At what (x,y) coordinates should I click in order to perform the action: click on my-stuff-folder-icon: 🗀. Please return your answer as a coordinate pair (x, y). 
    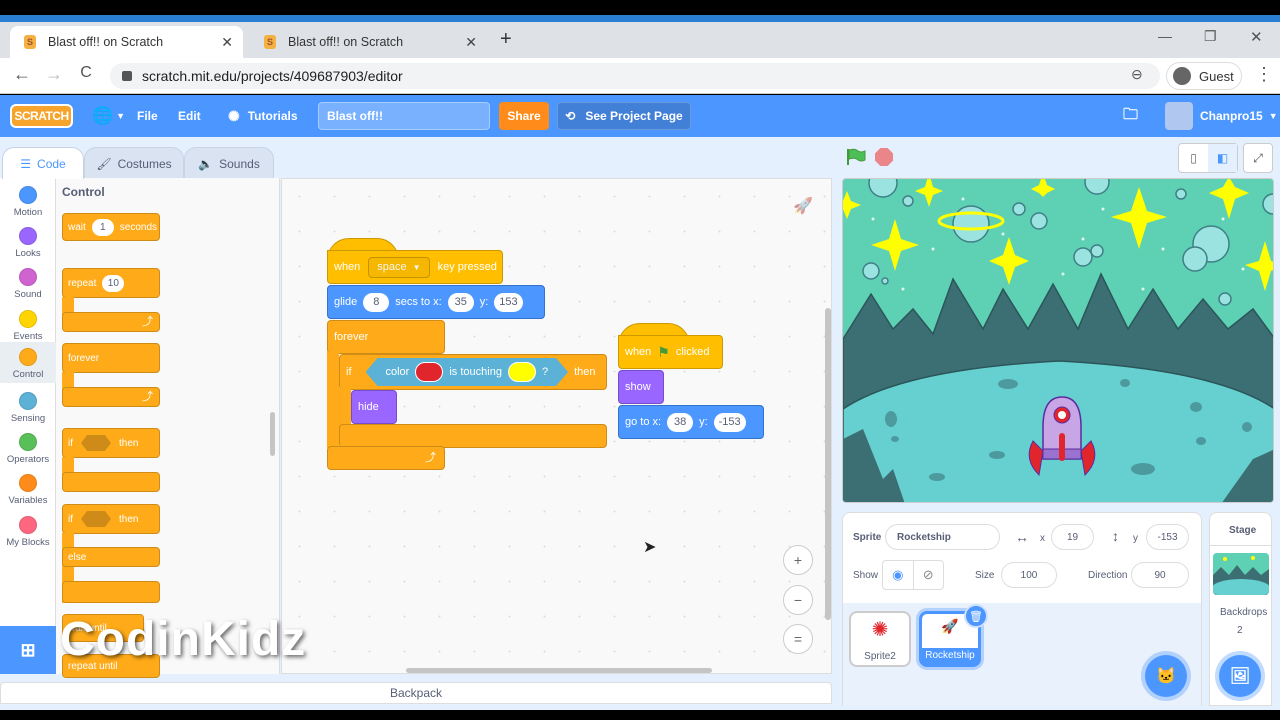
    Looking at the image, I should click on (1130, 116).